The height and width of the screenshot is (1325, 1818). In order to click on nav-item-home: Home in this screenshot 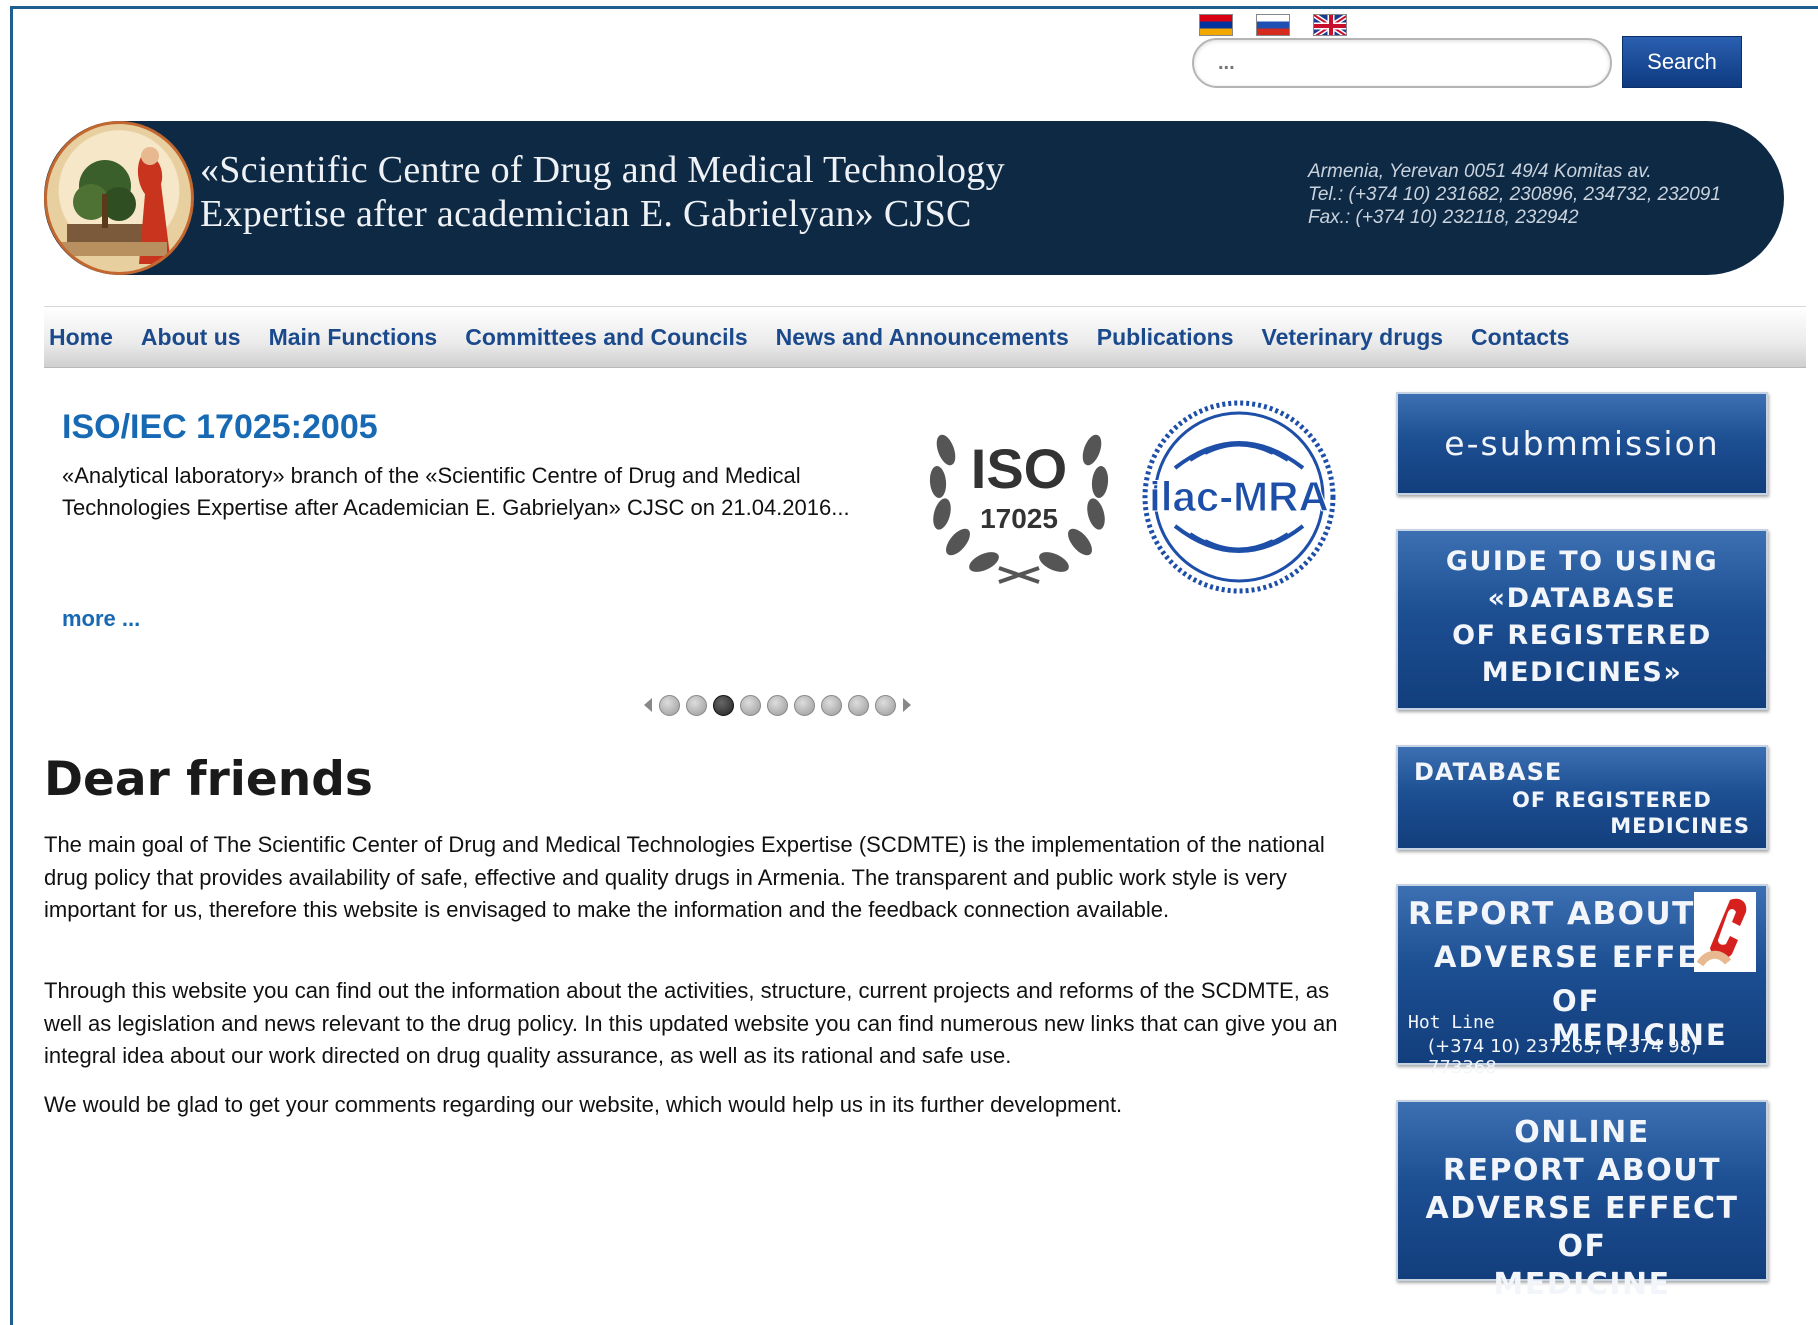, I will do `click(81, 337)`.